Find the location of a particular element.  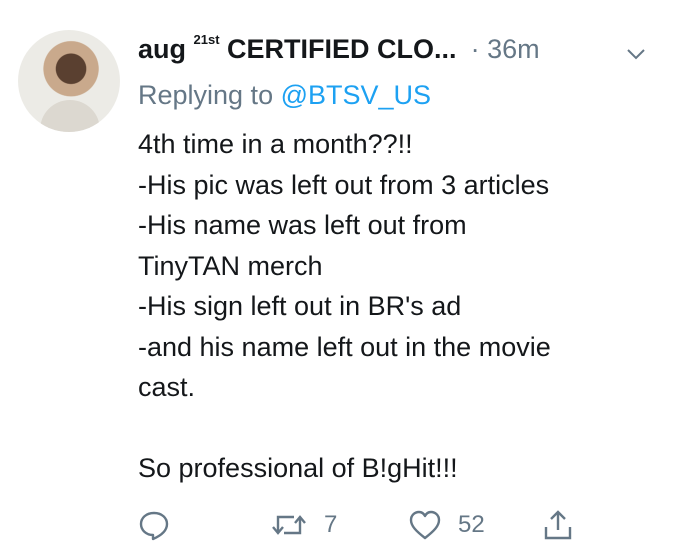

replying-handle-link: @BTSV_US is located at coordinates (356, 95).